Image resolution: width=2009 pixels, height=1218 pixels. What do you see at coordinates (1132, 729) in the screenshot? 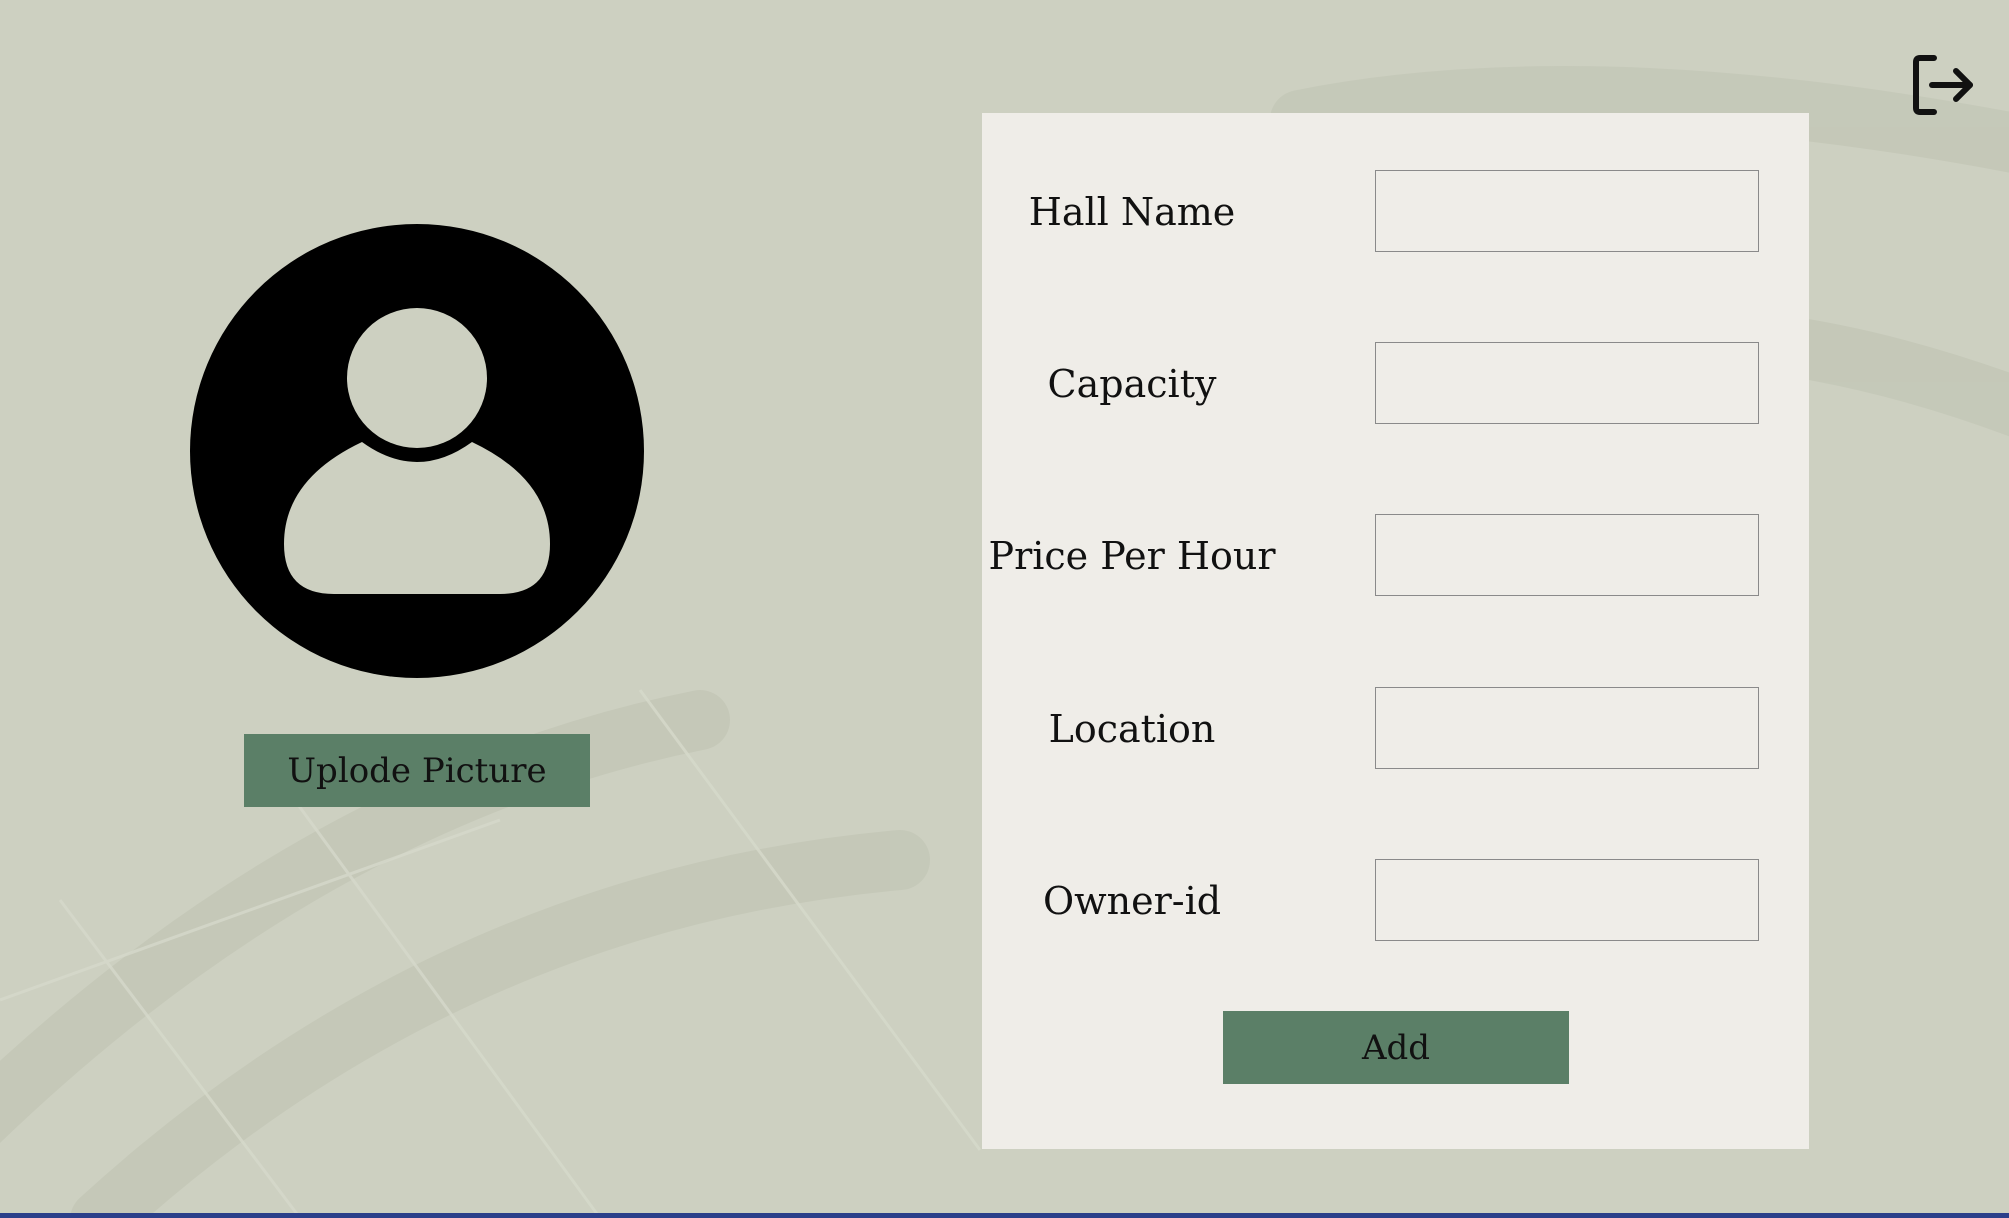
I see `location-label: Location` at bounding box center [1132, 729].